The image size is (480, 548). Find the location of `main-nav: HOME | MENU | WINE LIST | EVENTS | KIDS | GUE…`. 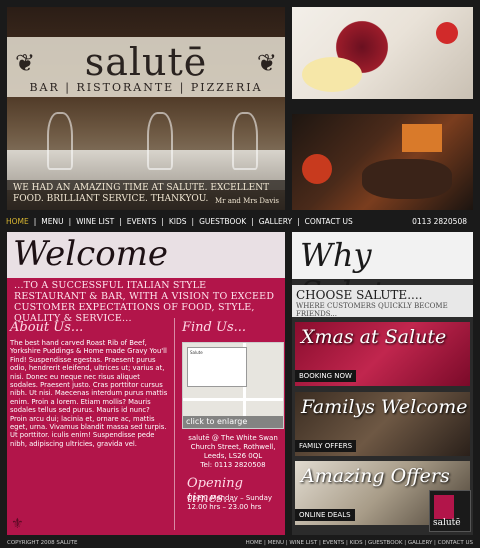

main-nav: HOME | MENU | WINE LIST | EVENTS | KIDS | GUE… is located at coordinates (240, 221).